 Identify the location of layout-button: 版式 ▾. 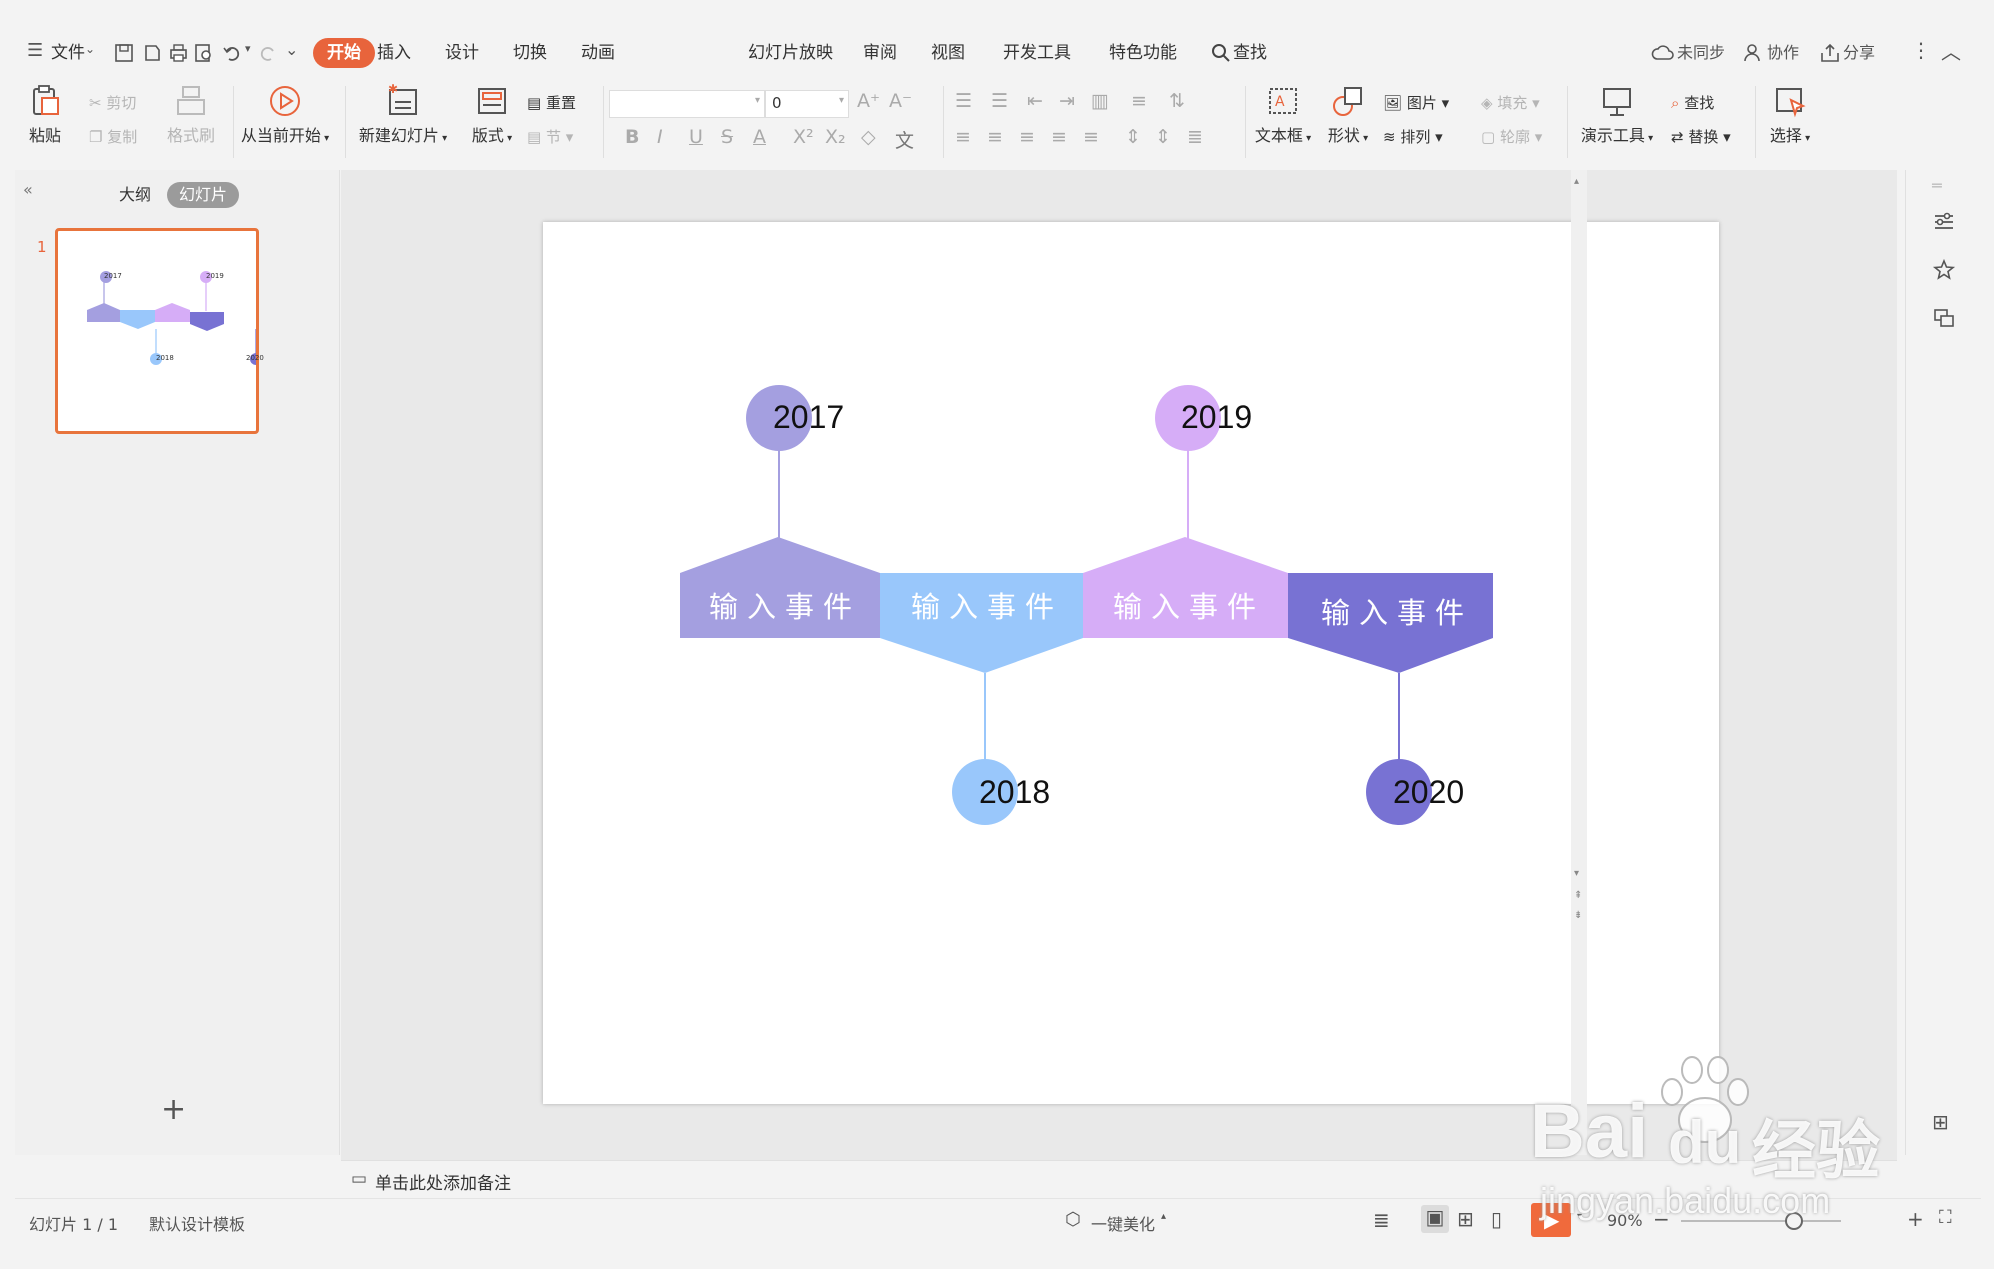
(492, 115).